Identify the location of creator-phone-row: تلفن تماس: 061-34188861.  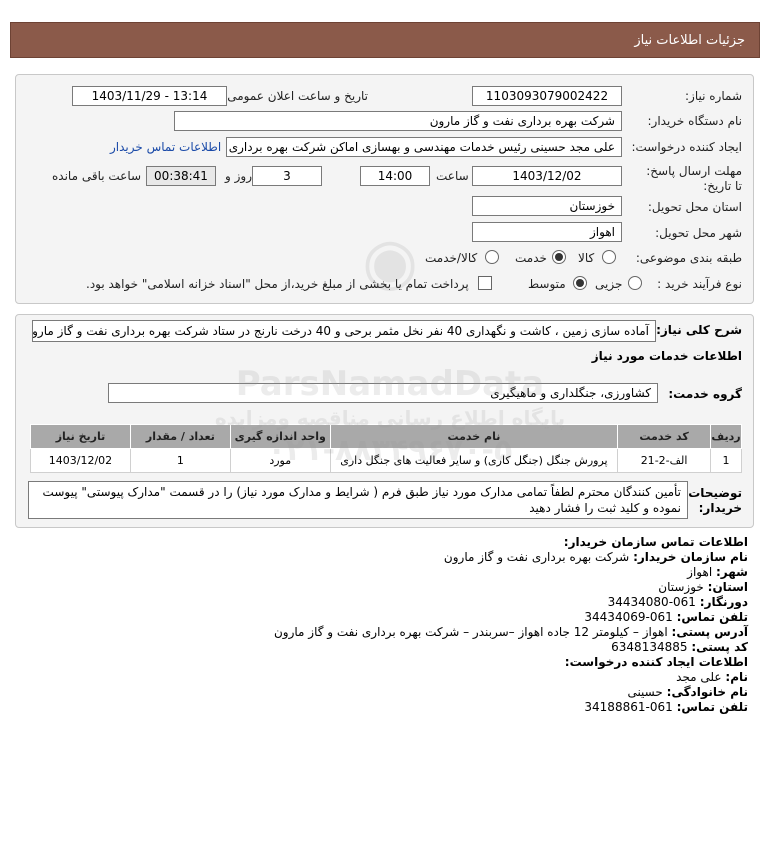
(468, 707).